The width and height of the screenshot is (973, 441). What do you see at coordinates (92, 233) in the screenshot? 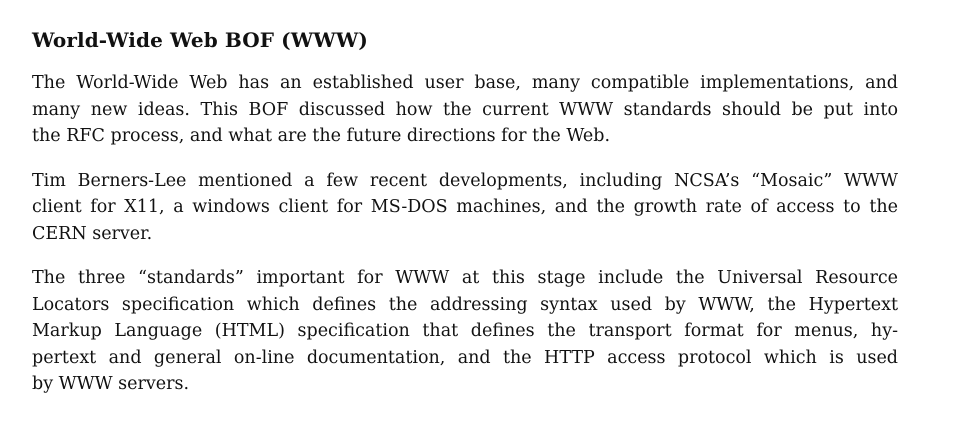
I see `text-line: CERN server.` at bounding box center [92, 233].